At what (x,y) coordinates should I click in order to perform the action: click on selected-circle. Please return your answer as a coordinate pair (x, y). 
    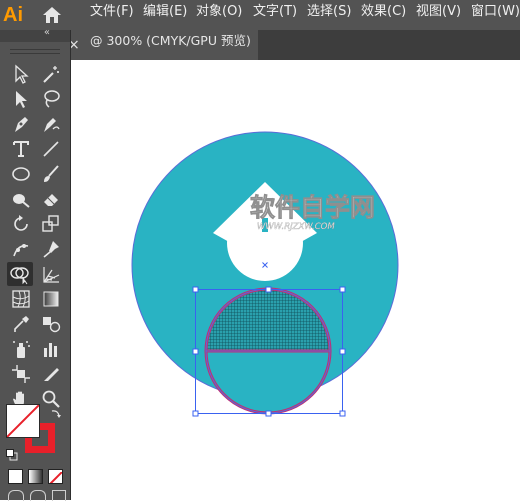
    Looking at the image, I should click on (268, 351).